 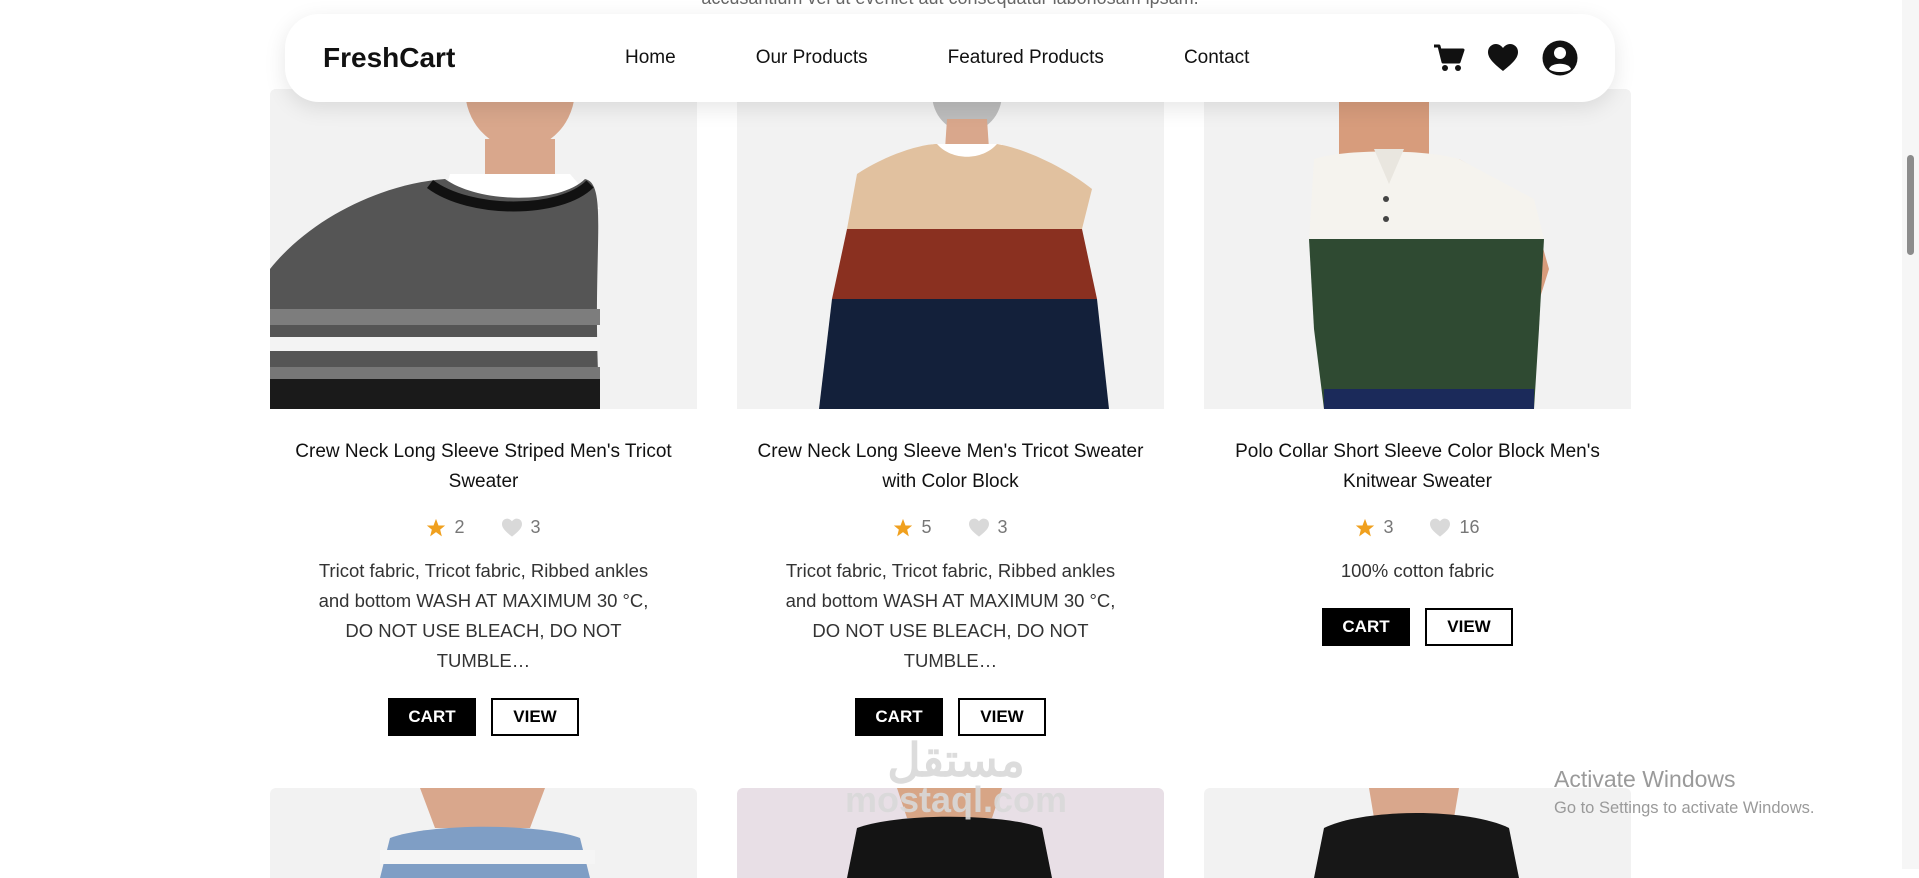 What do you see at coordinates (1388, 527) in the screenshot?
I see `rating-value: 3` at bounding box center [1388, 527].